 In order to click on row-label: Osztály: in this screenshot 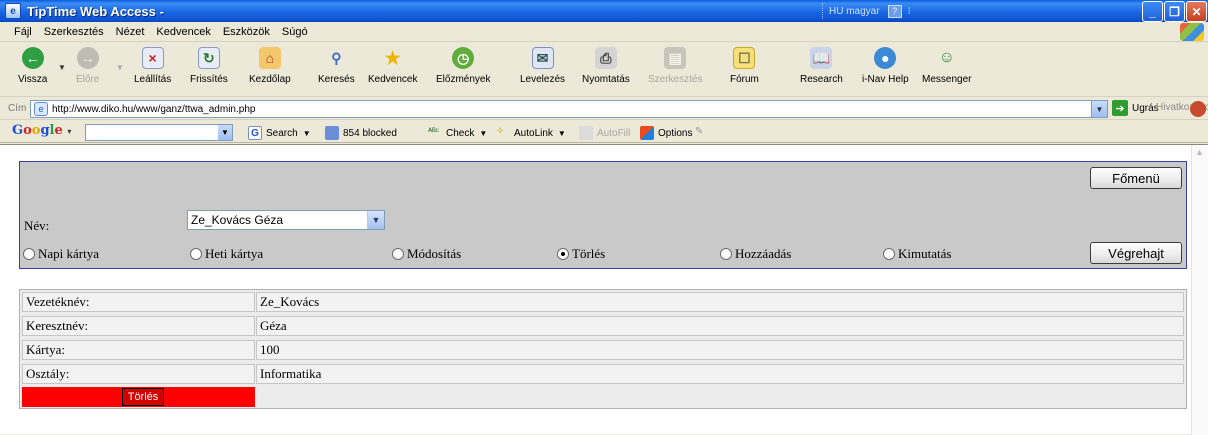, I will do `click(138, 374)`.